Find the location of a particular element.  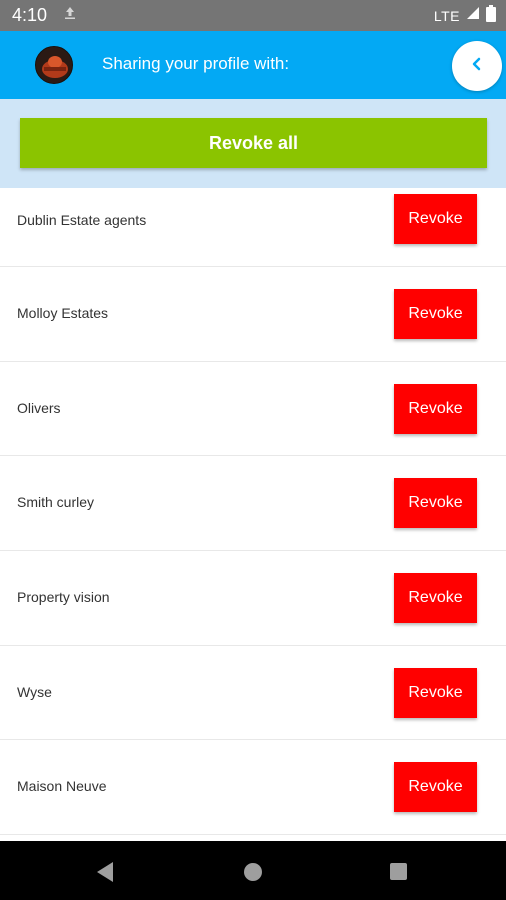

status-left: 4:10 is located at coordinates (44, 15).